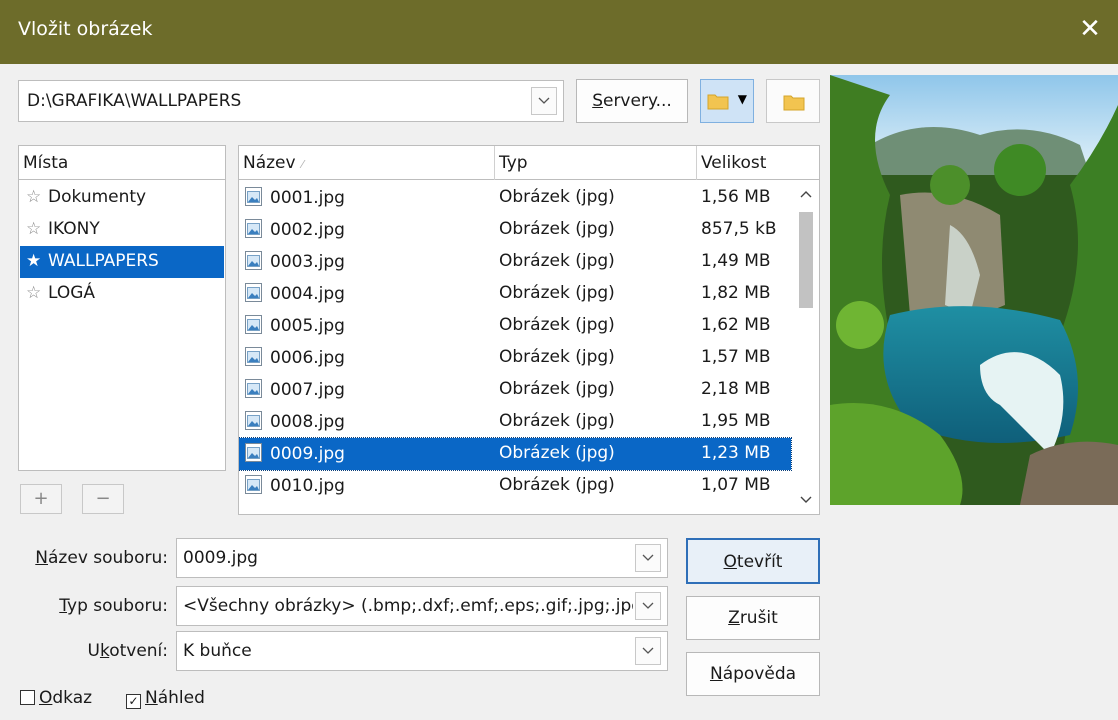 The width and height of the screenshot is (1118, 720). What do you see at coordinates (103, 499) in the screenshot?
I see `remove-place-button: −` at bounding box center [103, 499].